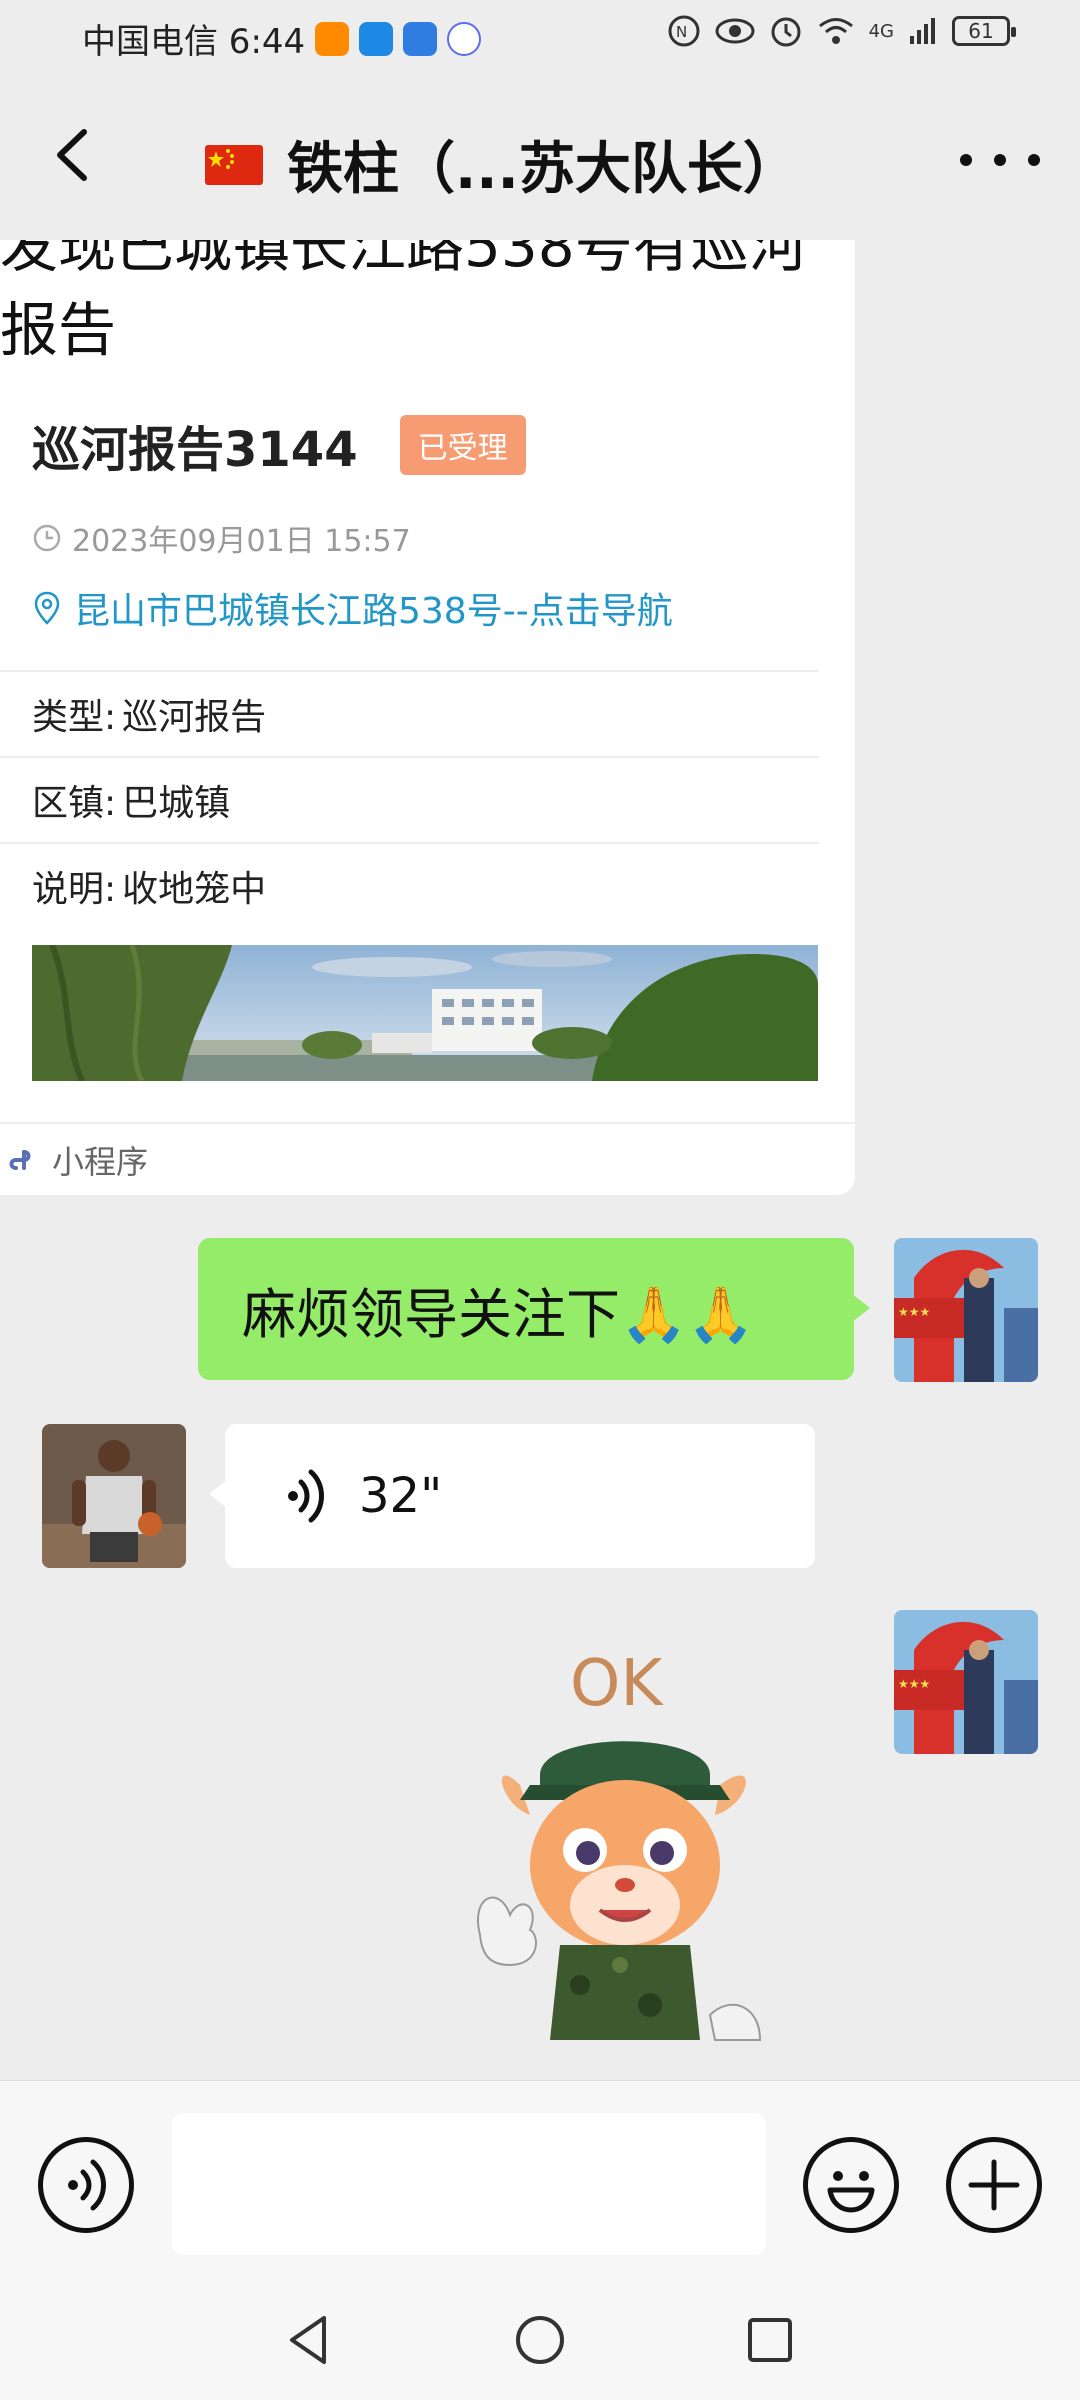 Image resolution: width=1080 pixels, height=2400 pixels. I want to click on voice-duration: 32", so click(401, 1496).